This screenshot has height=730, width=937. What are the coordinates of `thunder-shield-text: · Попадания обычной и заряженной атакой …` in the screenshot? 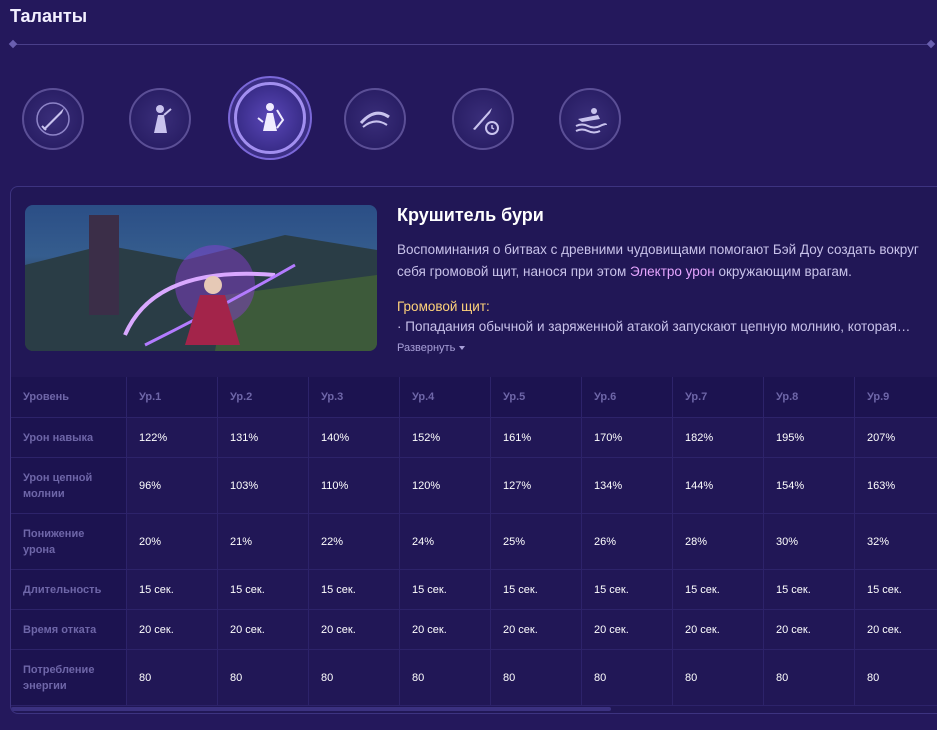 It's located at (654, 326).